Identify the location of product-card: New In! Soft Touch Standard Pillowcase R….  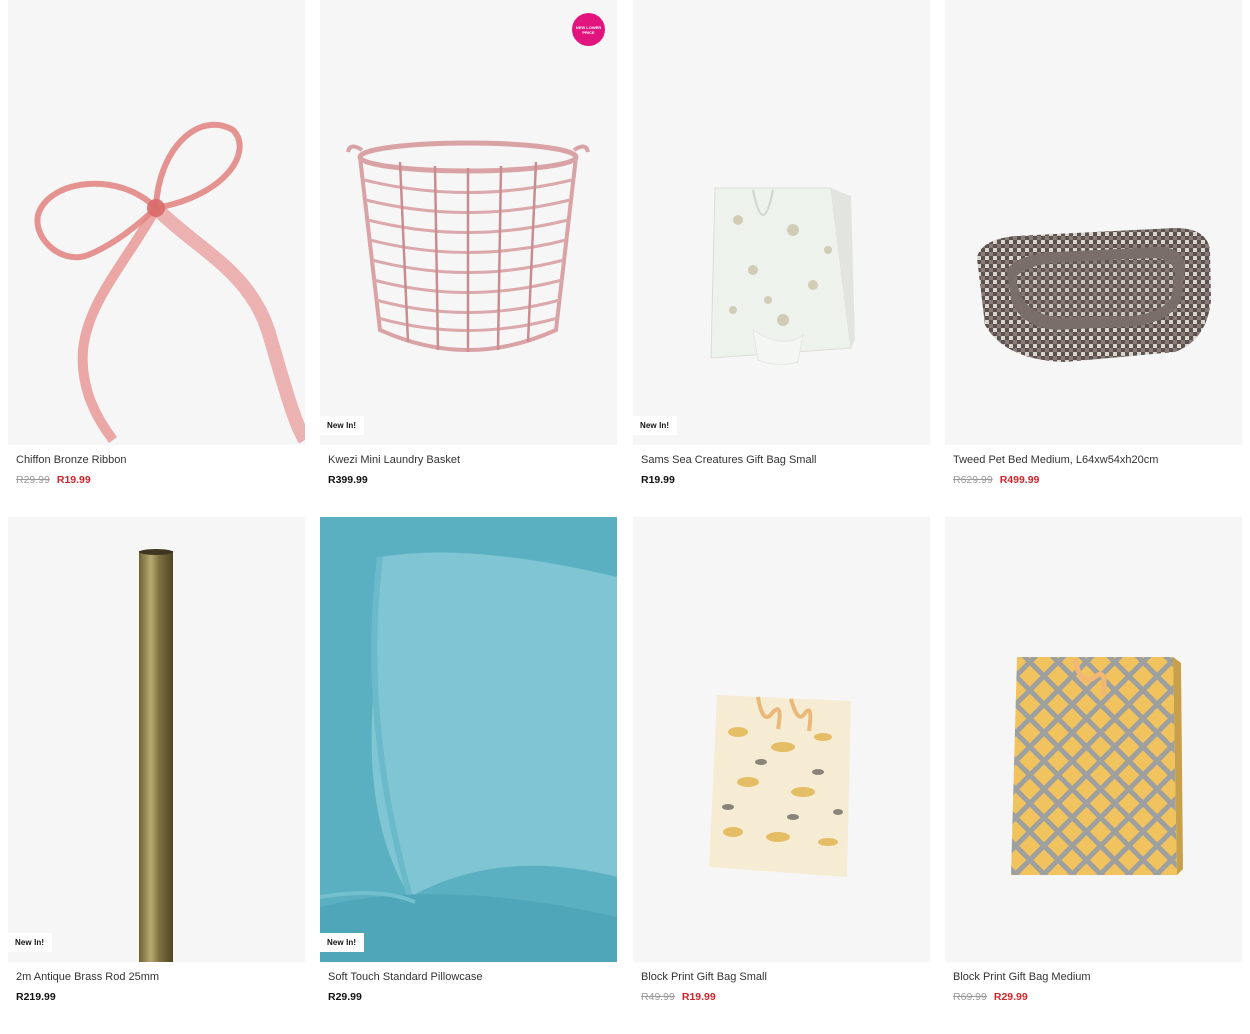
(468, 760).